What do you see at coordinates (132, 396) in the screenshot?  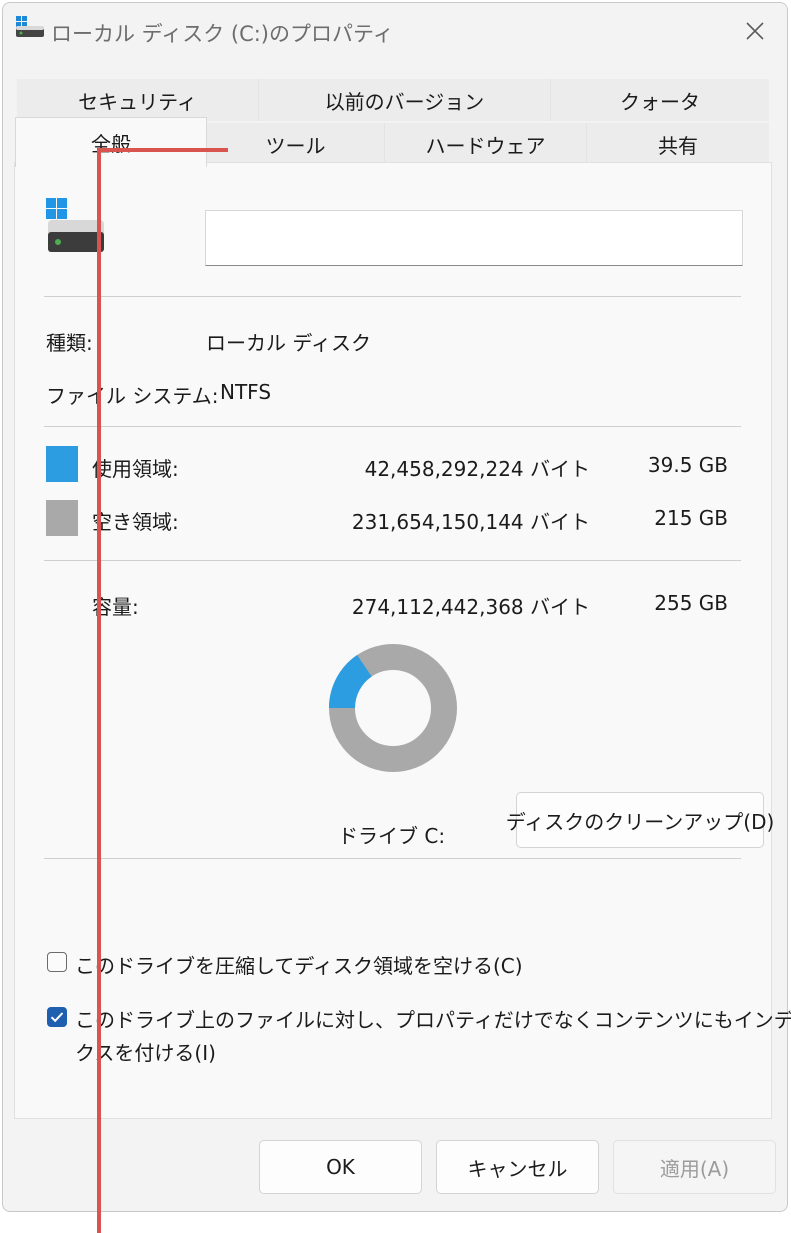 I see `filesystem-label: ファイル システム:` at bounding box center [132, 396].